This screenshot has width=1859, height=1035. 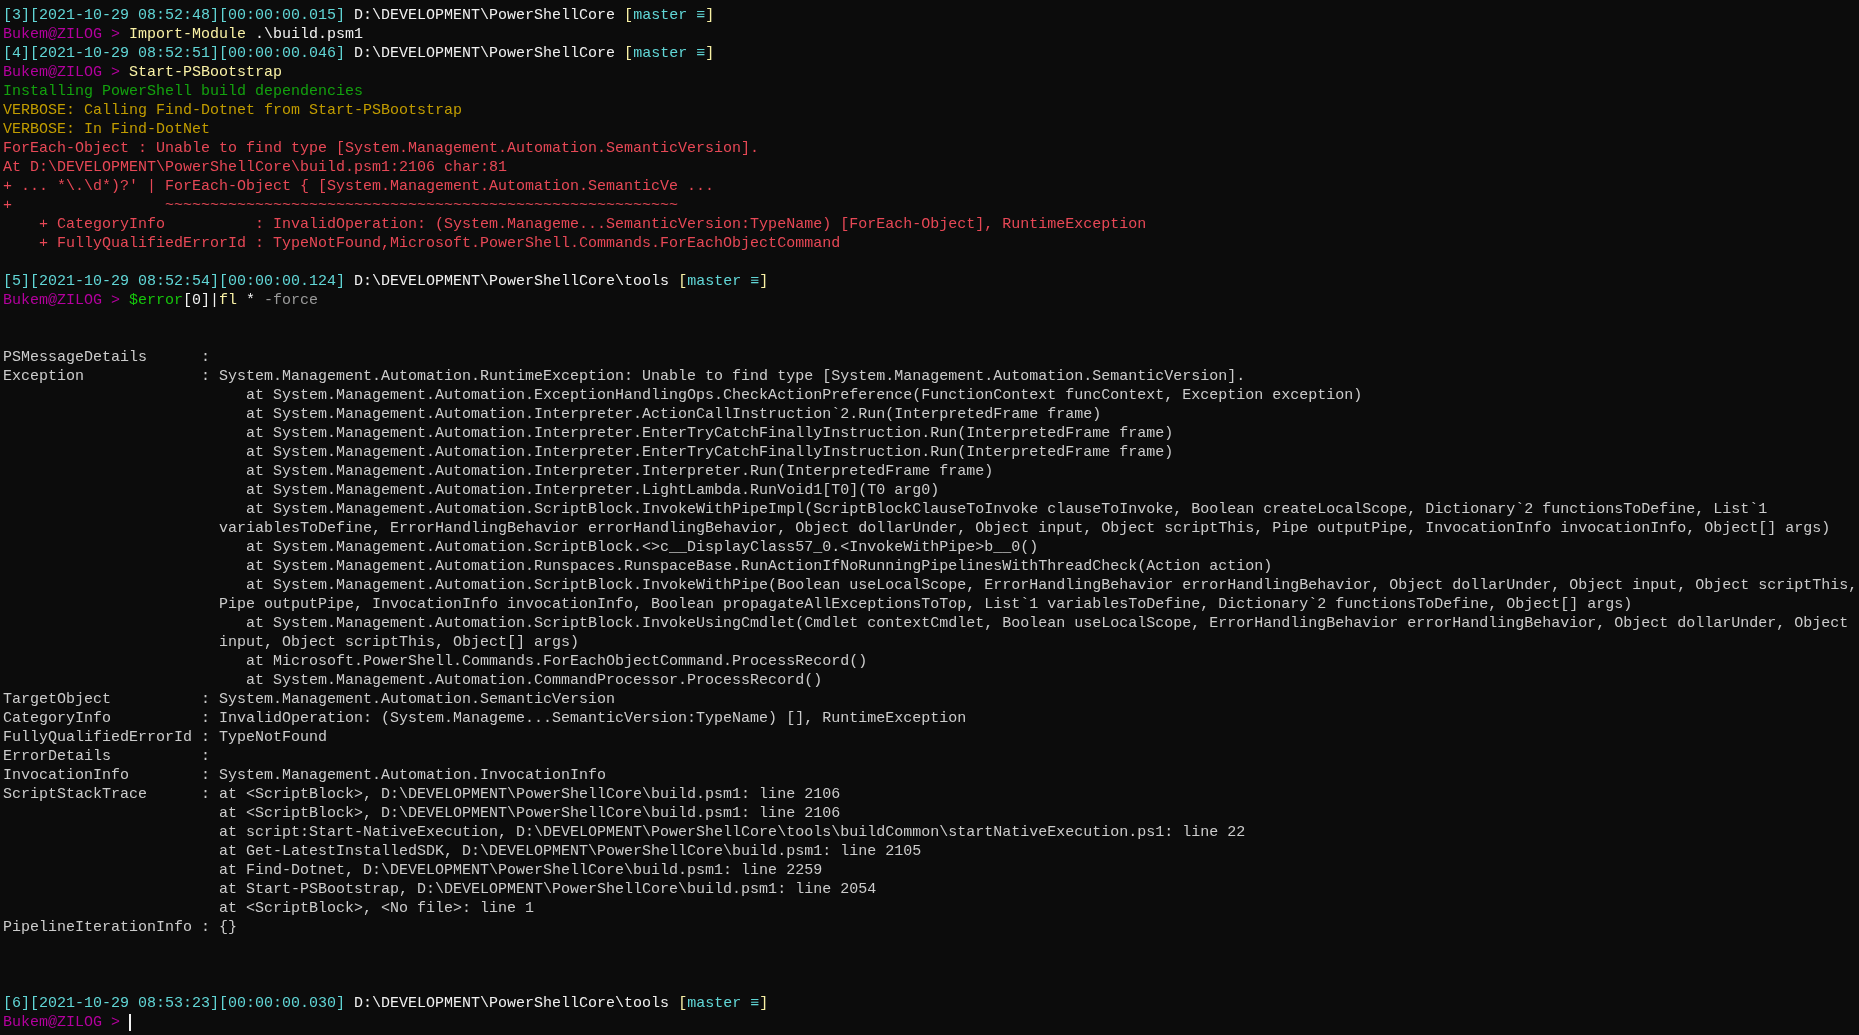 What do you see at coordinates (107, 357) in the screenshot?
I see `output-text: PSMessageDetails :` at bounding box center [107, 357].